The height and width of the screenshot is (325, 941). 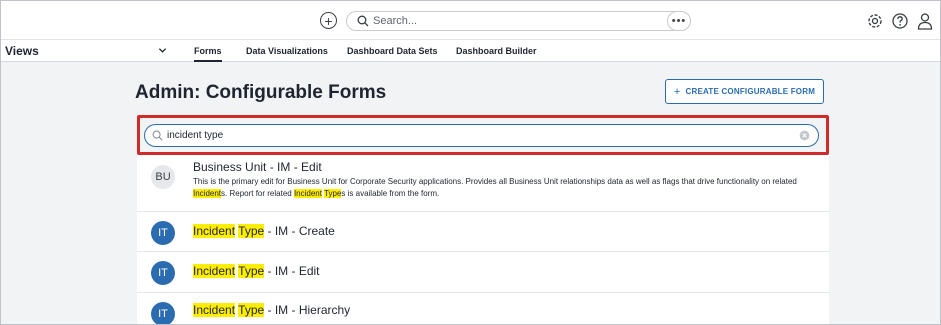 I want to click on top-bar: + Search... •••, so click(x=470, y=20).